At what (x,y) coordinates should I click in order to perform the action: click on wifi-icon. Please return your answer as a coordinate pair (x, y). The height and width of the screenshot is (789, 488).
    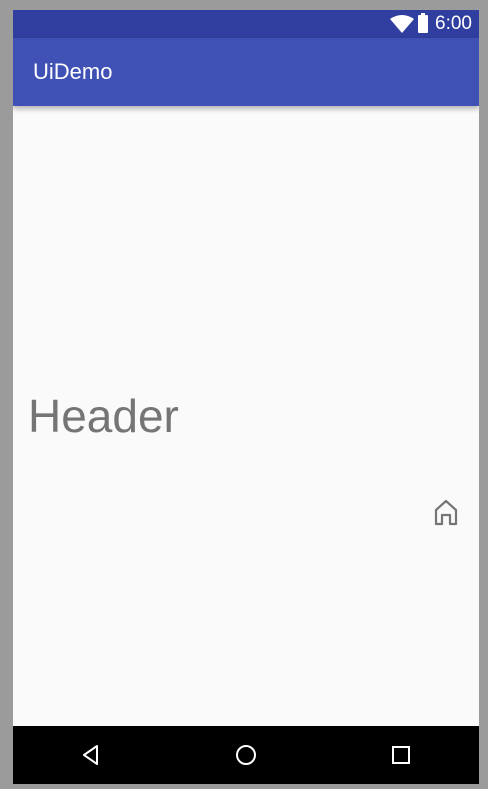
    Looking at the image, I should click on (402, 24).